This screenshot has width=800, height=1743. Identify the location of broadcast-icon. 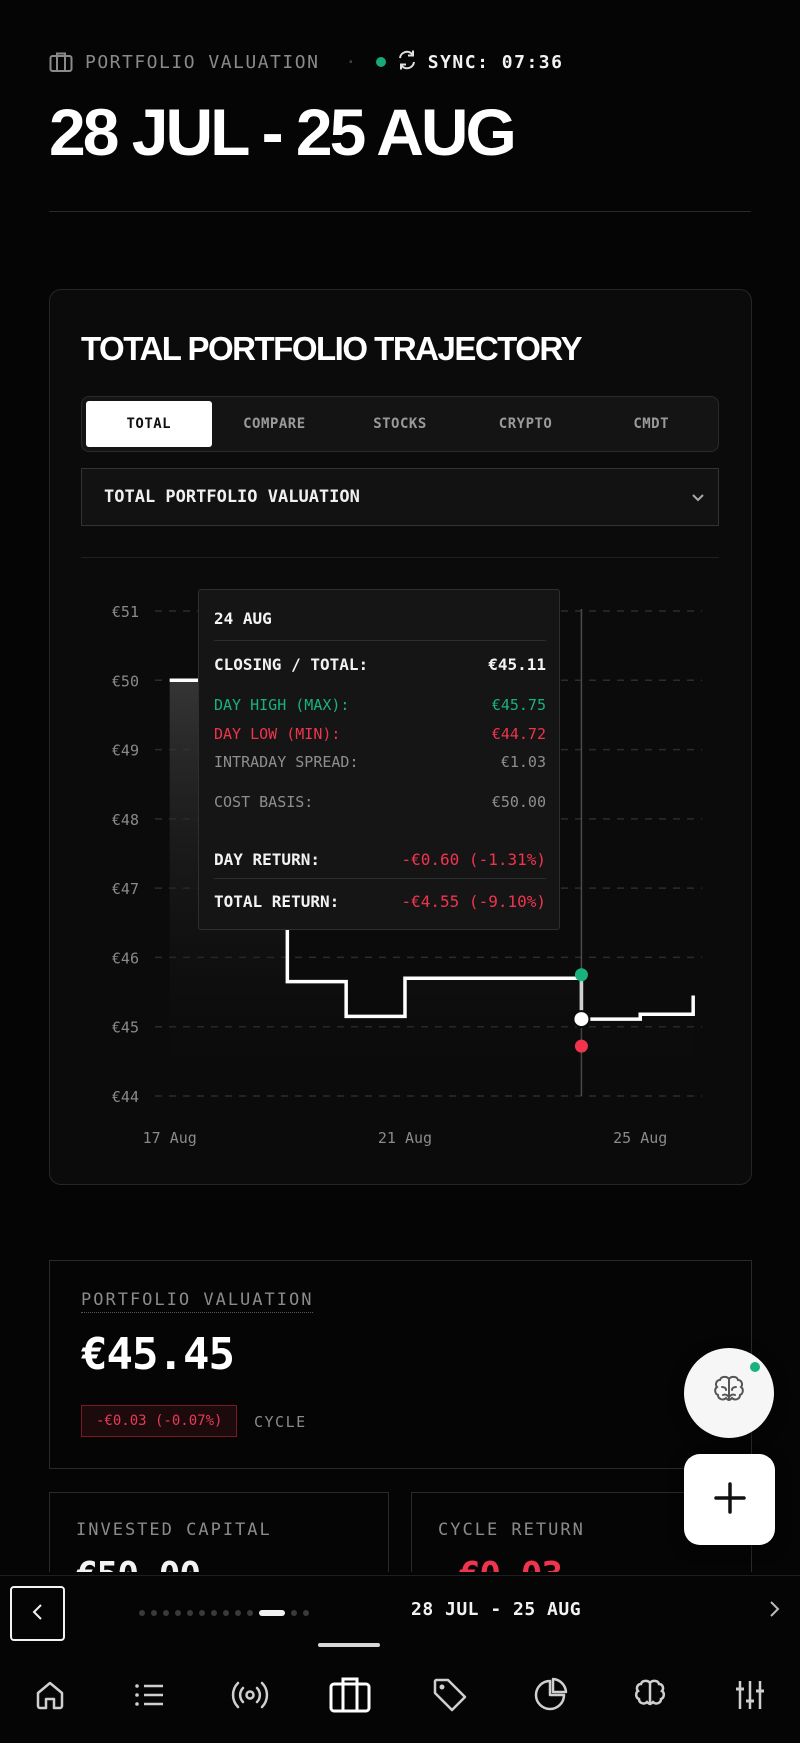
(250, 1697).